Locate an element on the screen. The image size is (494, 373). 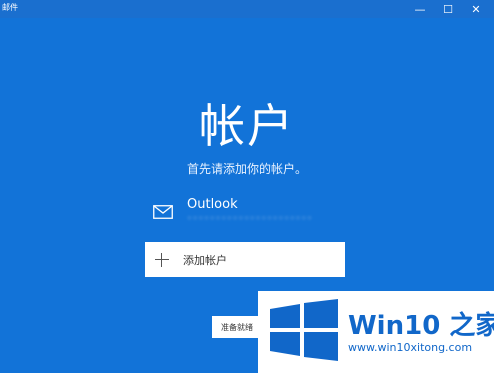
add-account-label: 添加帐户 is located at coordinates (205, 260).